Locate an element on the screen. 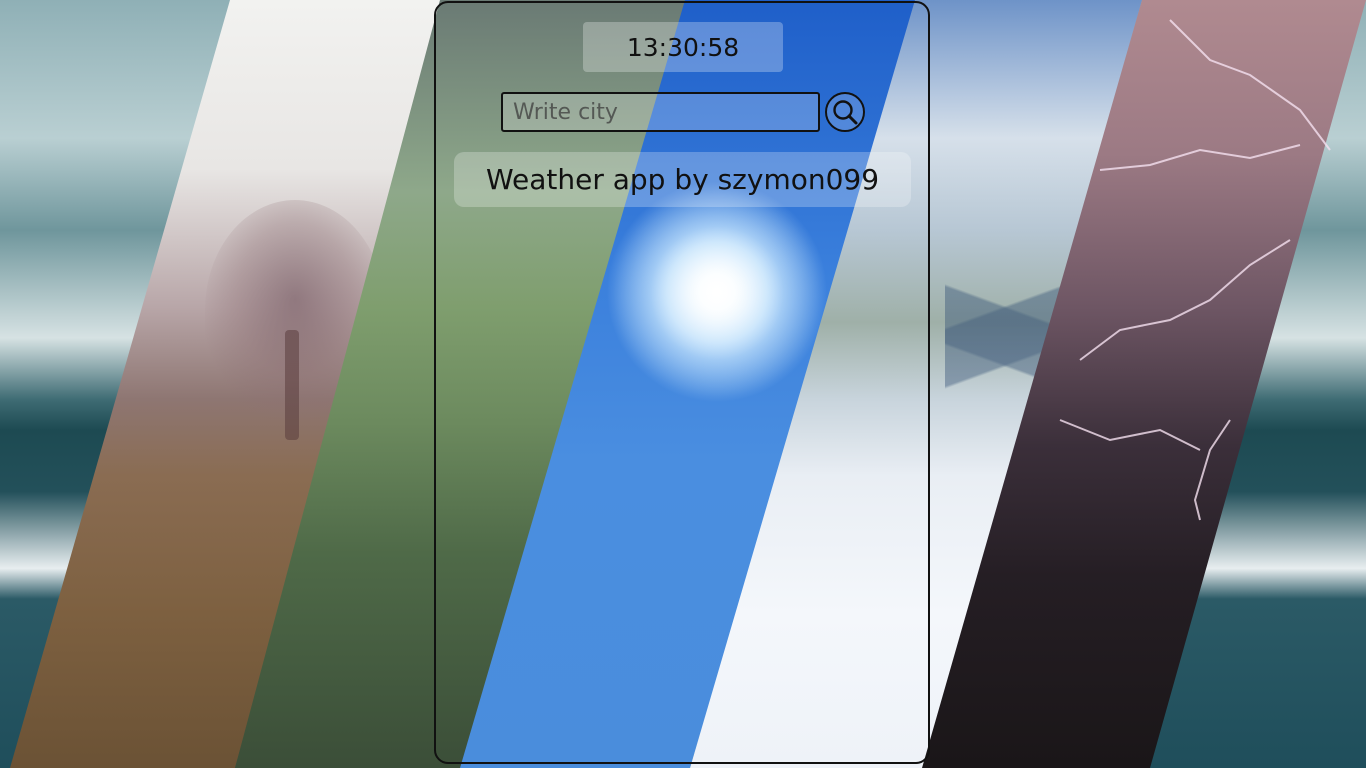  search-icon is located at coordinates (845, 112).